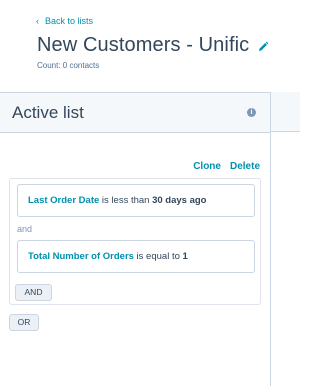  I want to click on add-or-filter-button: OR, so click(24, 322).